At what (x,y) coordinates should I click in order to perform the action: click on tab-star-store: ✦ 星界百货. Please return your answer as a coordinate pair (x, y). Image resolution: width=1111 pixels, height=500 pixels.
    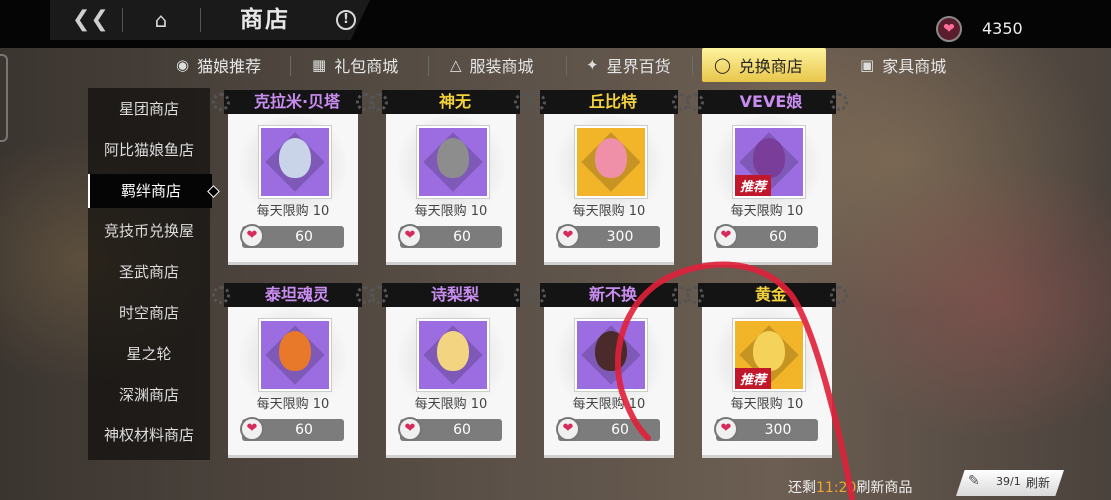
    Looking at the image, I should click on (628, 65).